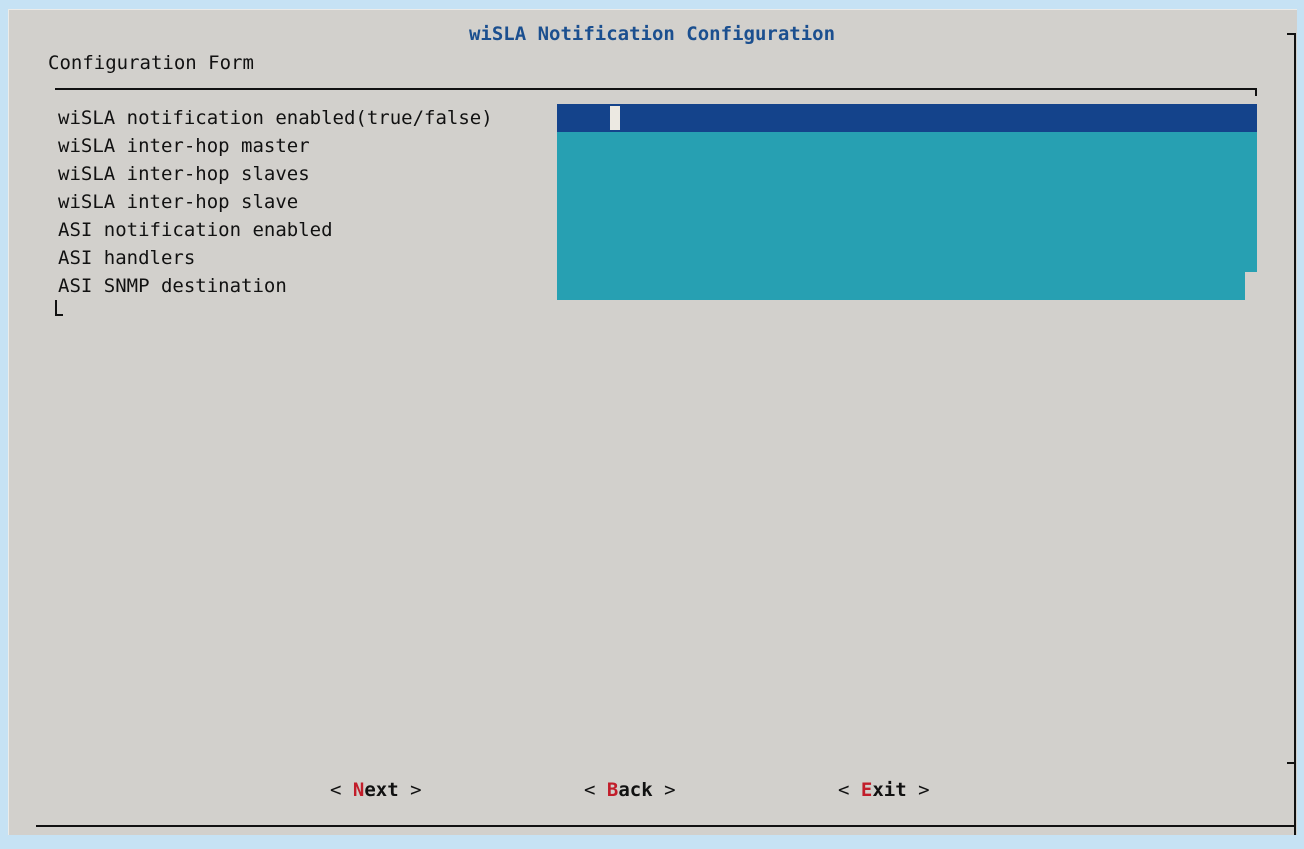 Image resolution: width=1304 pixels, height=849 pixels. I want to click on button-label: xit, so click(889, 790).